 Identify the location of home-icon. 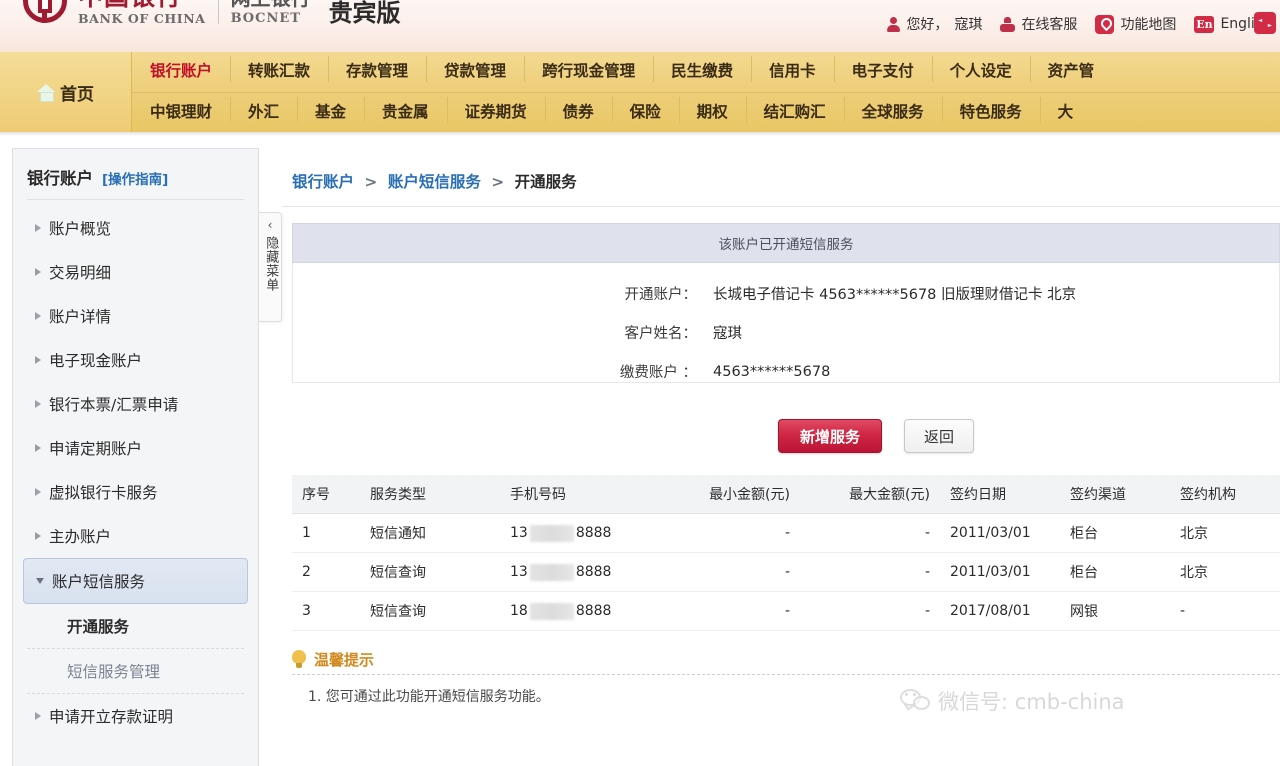
(46, 93).